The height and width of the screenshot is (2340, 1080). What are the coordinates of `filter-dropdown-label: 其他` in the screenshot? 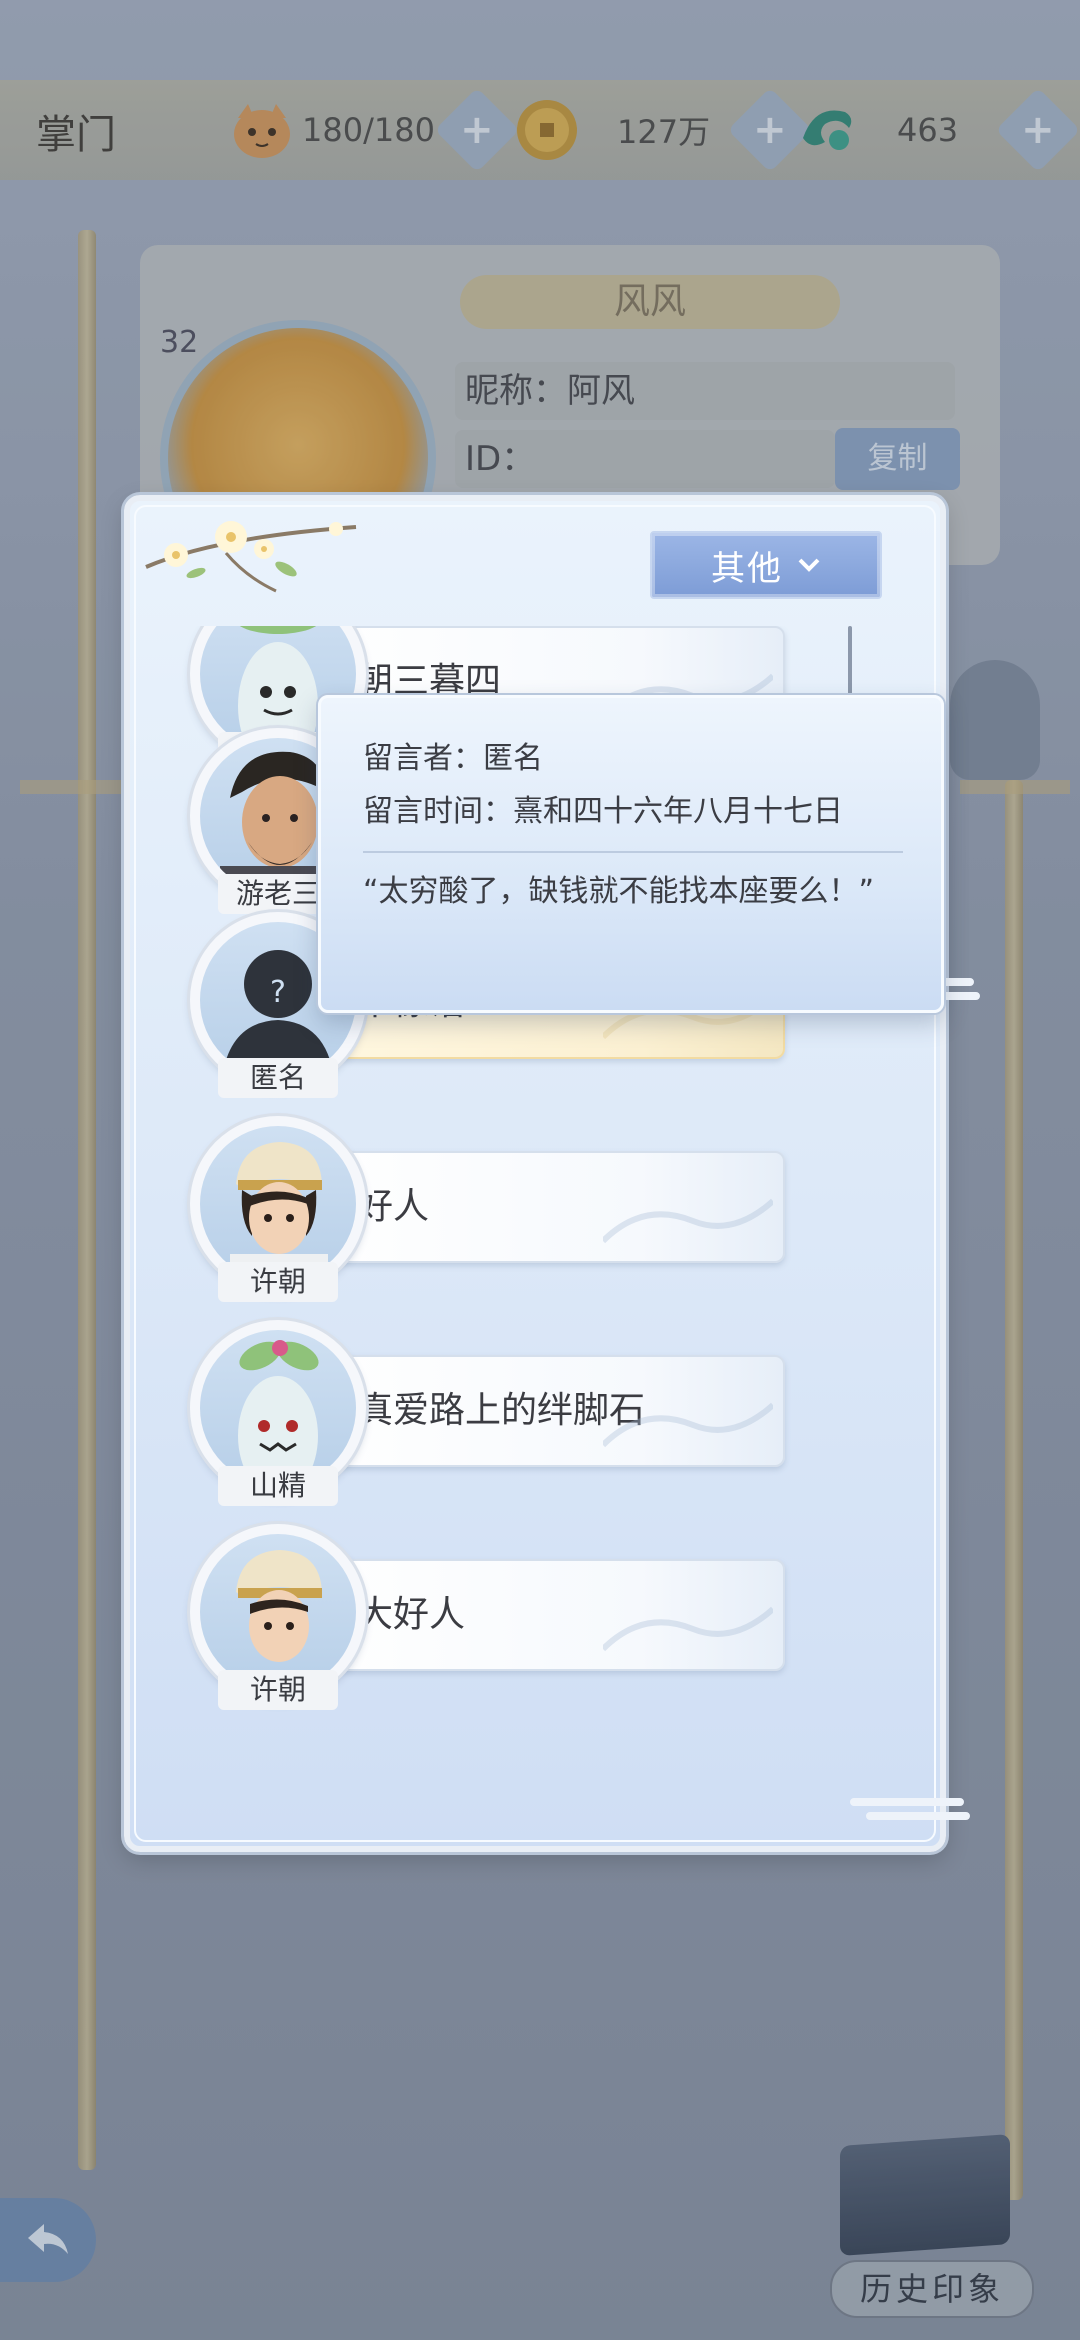 It's located at (747, 568).